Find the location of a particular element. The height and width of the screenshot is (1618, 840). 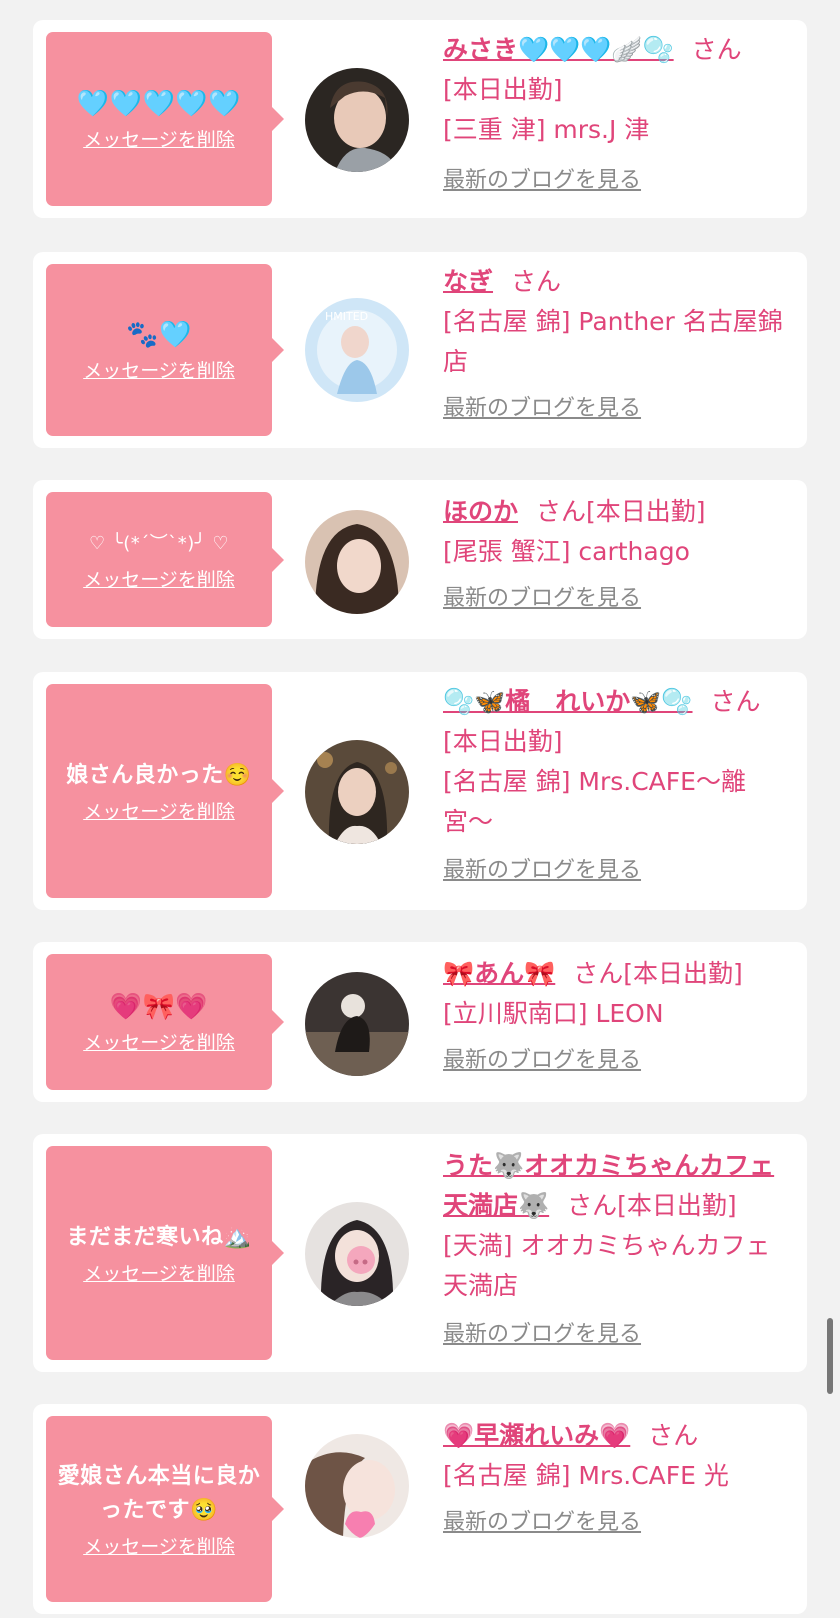

message-text: まだまだ寒いね🏔️ is located at coordinates (159, 1237).